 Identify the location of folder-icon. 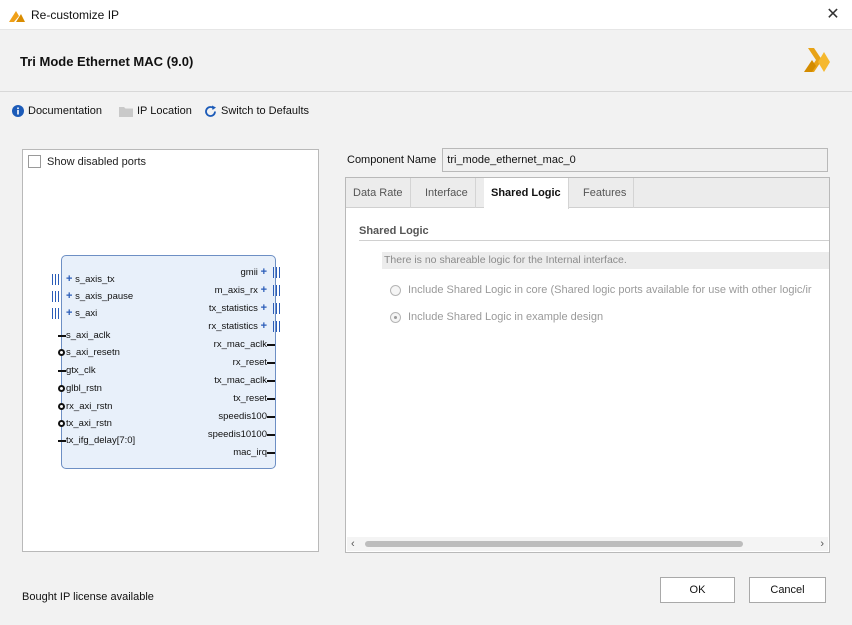
(126, 111).